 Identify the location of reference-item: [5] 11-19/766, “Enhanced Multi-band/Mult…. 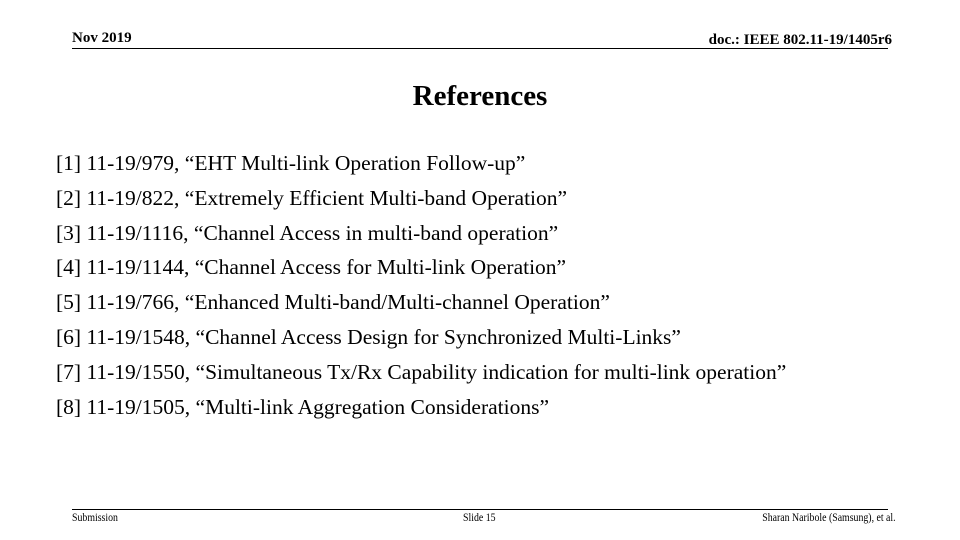
(333, 302).